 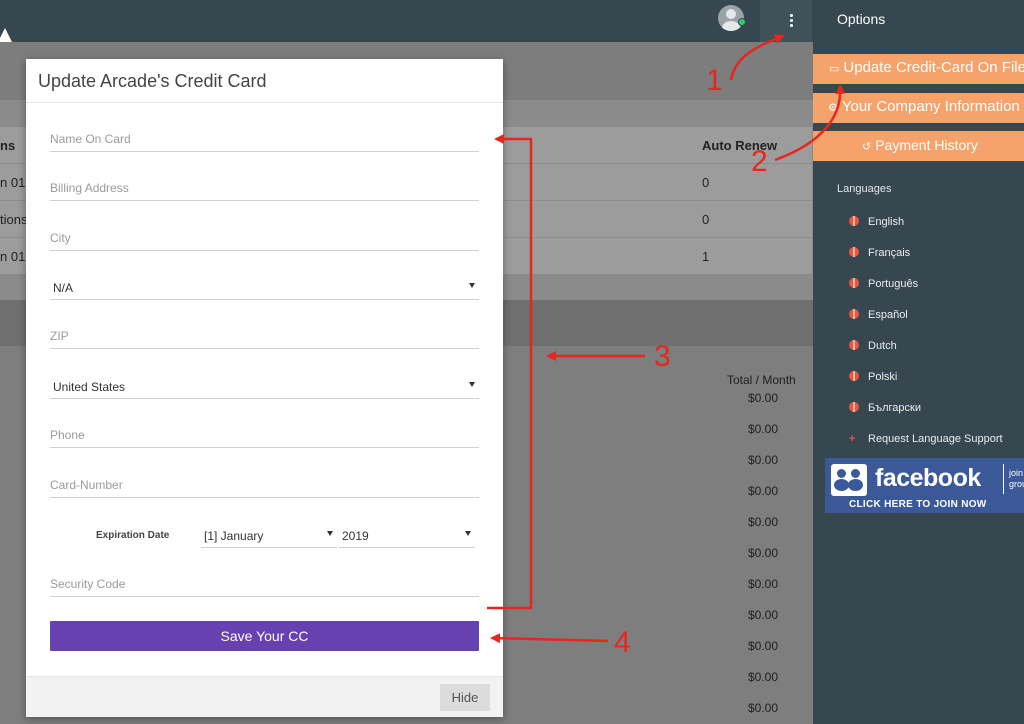 What do you see at coordinates (852, 439) in the screenshot?
I see `plus-icon: +` at bounding box center [852, 439].